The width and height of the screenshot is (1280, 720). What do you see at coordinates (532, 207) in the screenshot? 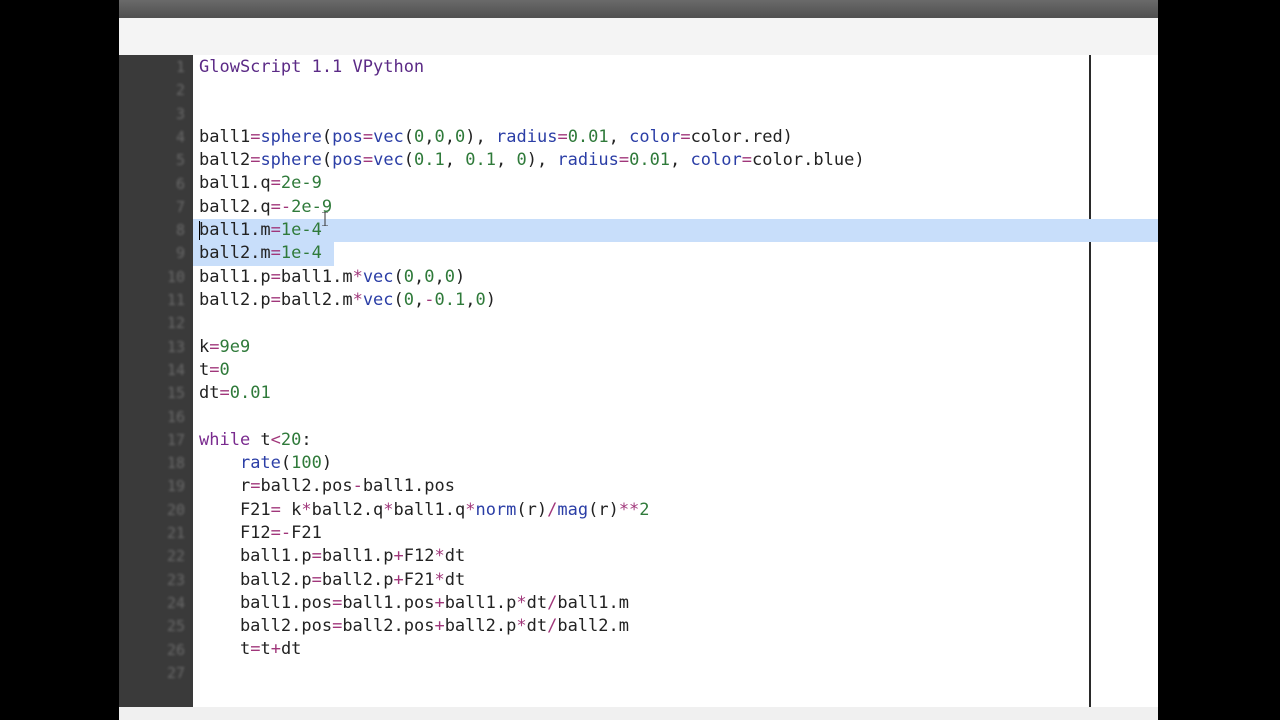
I see `code-line: ball2.q=-2e-9` at bounding box center [532, 207].